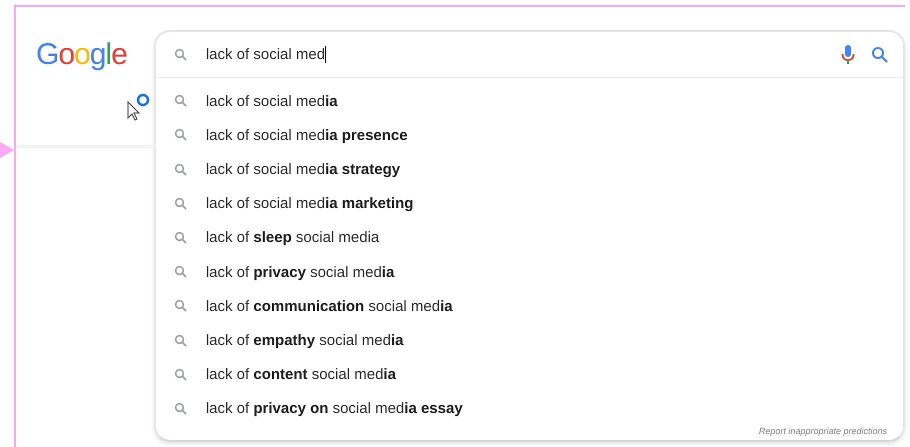  Describe the element at coordinates (303, 169) in the screenshot. I see `suggestion-item: lack of social media strategy` at that location.